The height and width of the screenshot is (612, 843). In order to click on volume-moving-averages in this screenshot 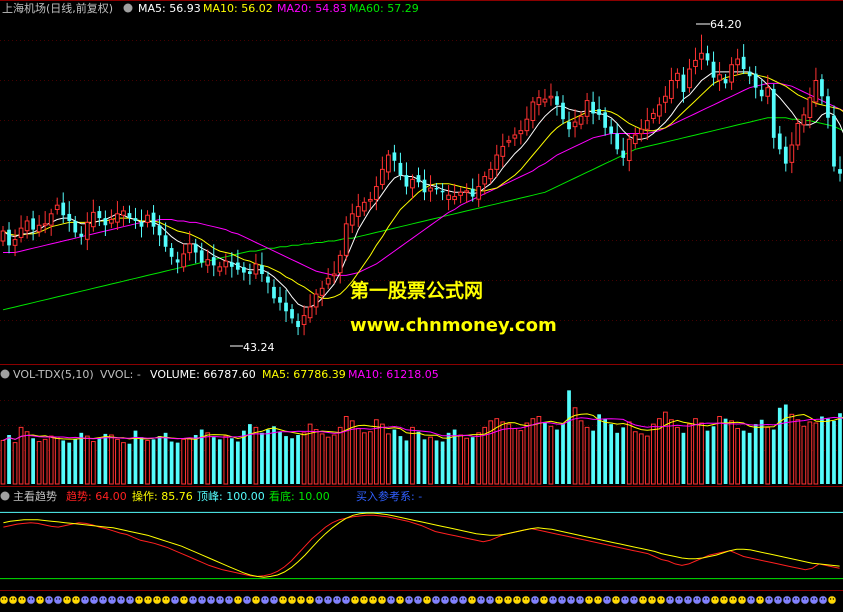, I will do `click(422, 427)`.